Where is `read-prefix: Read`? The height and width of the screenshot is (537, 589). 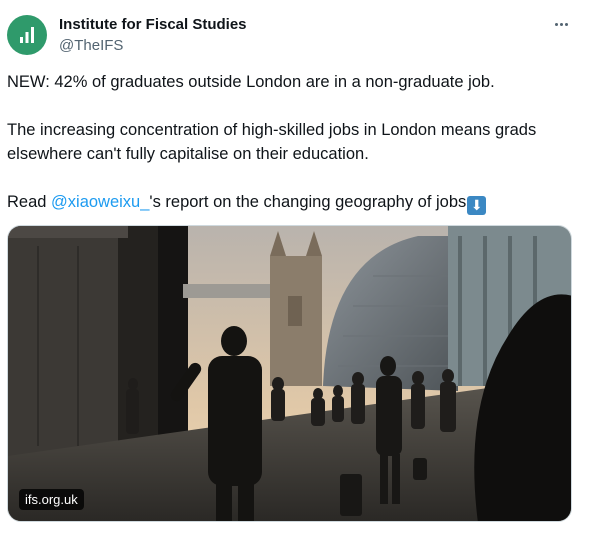 read-prefix: Read is located at coordinates (29, 202).